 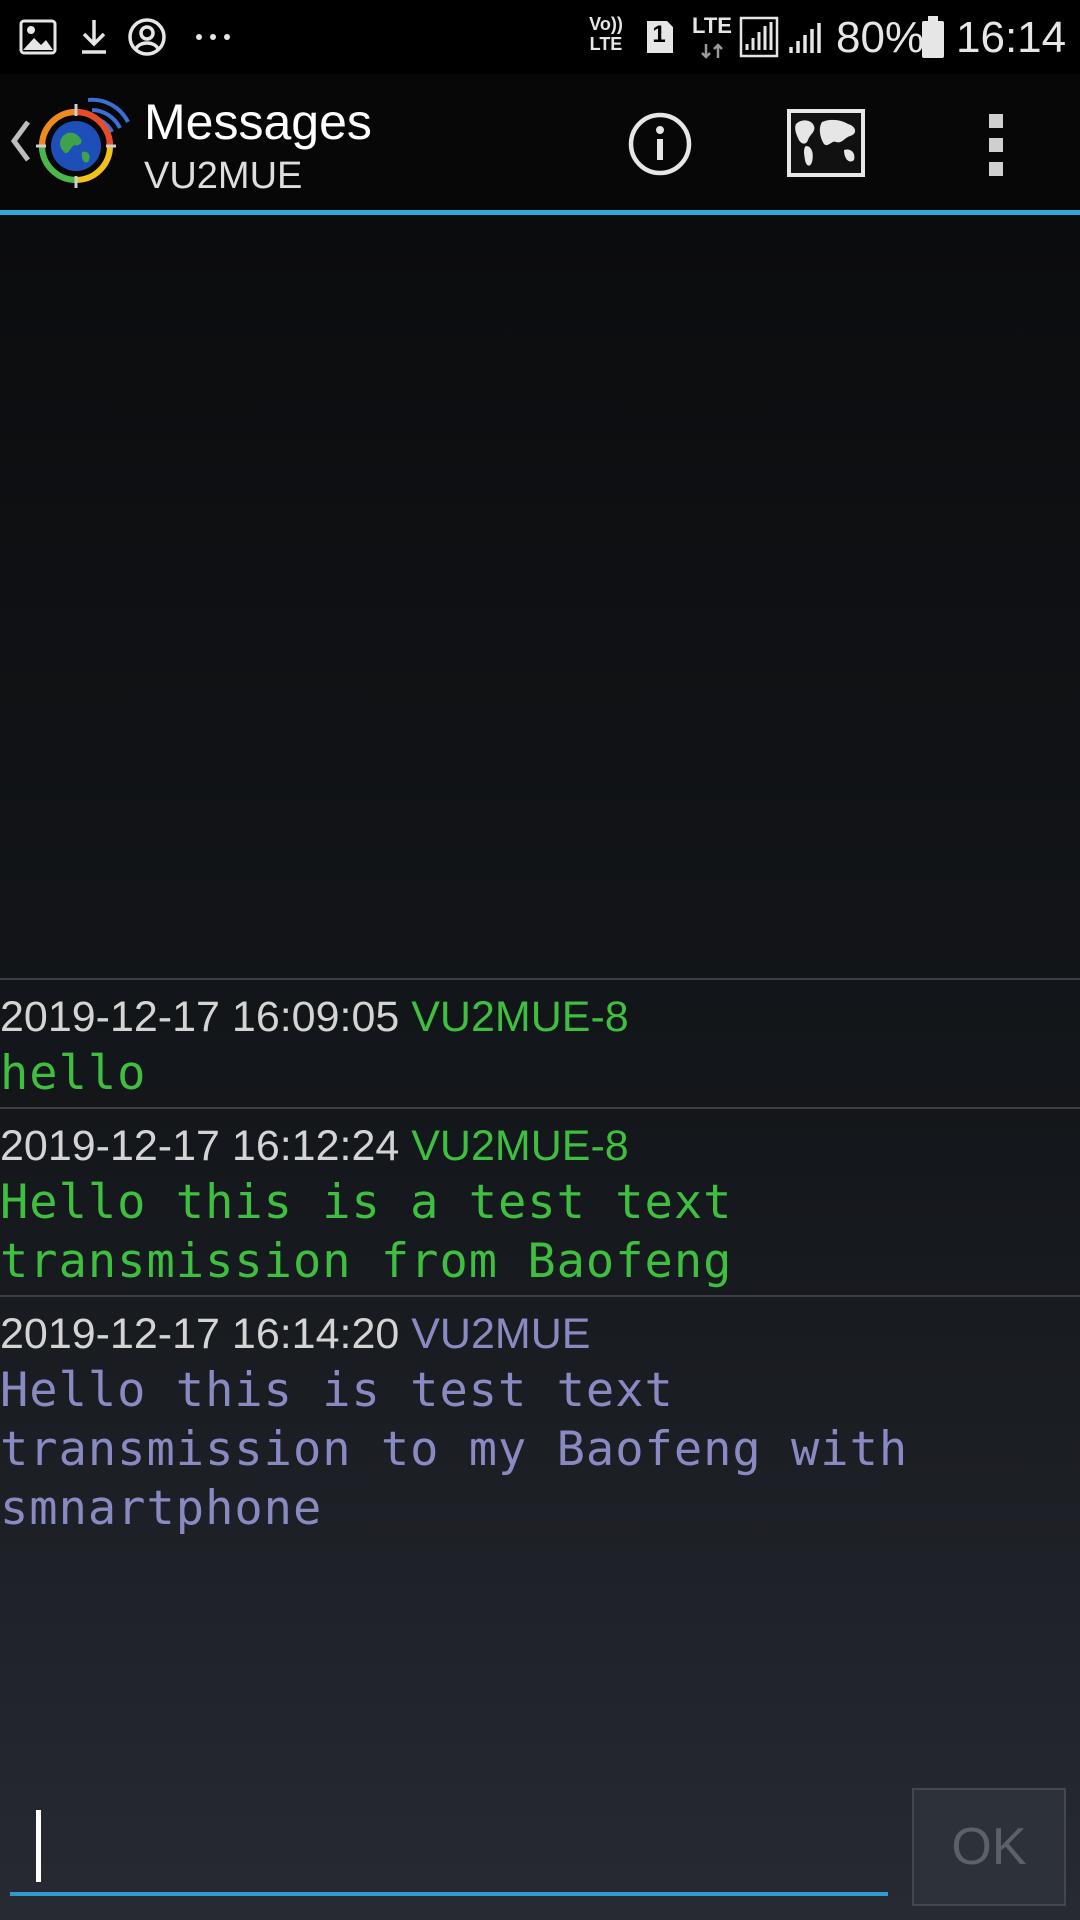 What do you see at coordinates (84, 142) in the screenshot?
I see `app-logo-icon` at bounding box center [84, 142].